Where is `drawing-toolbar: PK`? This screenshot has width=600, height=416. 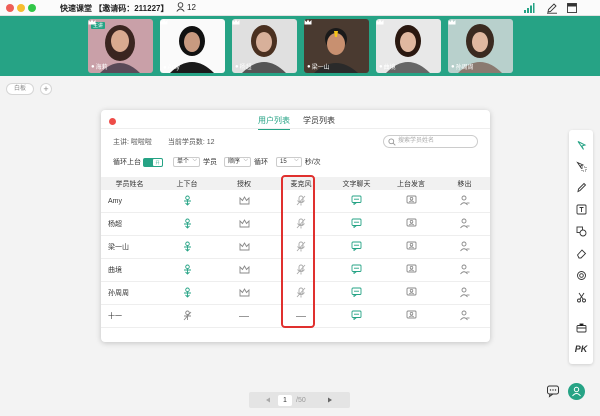
drawing-toolbar: PK is located at coordinates (581, 247).